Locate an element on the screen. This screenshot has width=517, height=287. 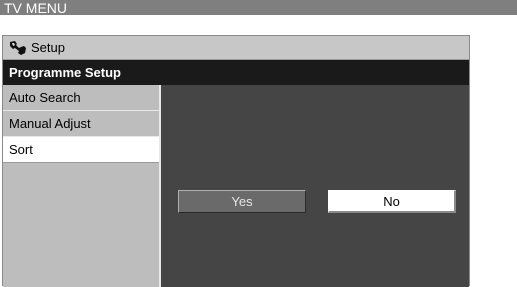
menu-item-label: Manual Adjust is located at coordinates (50, 123).